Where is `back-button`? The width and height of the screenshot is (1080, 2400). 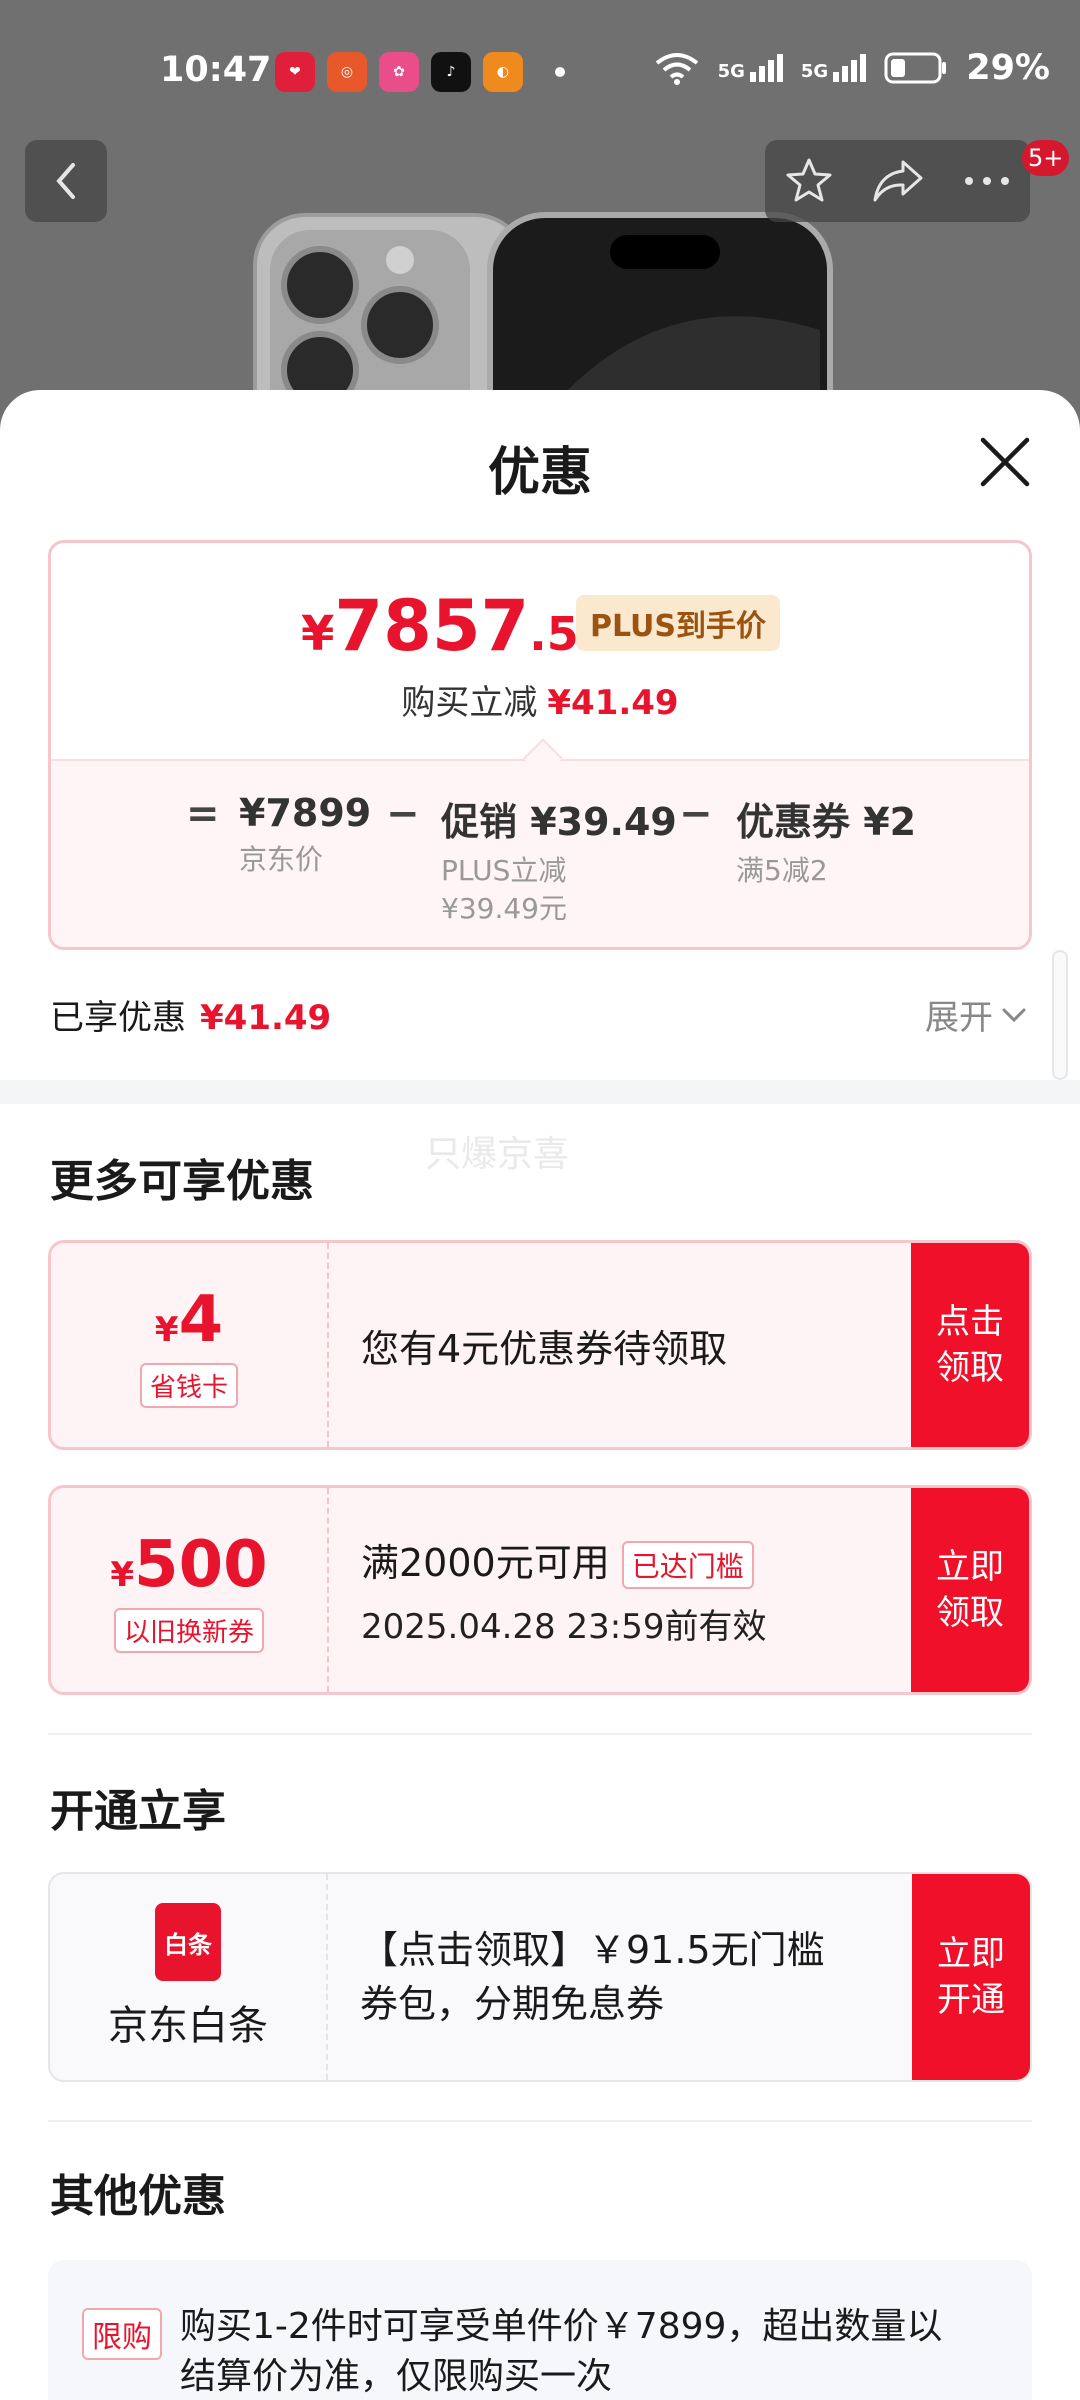
back-button is located at coordinates (66, 181).